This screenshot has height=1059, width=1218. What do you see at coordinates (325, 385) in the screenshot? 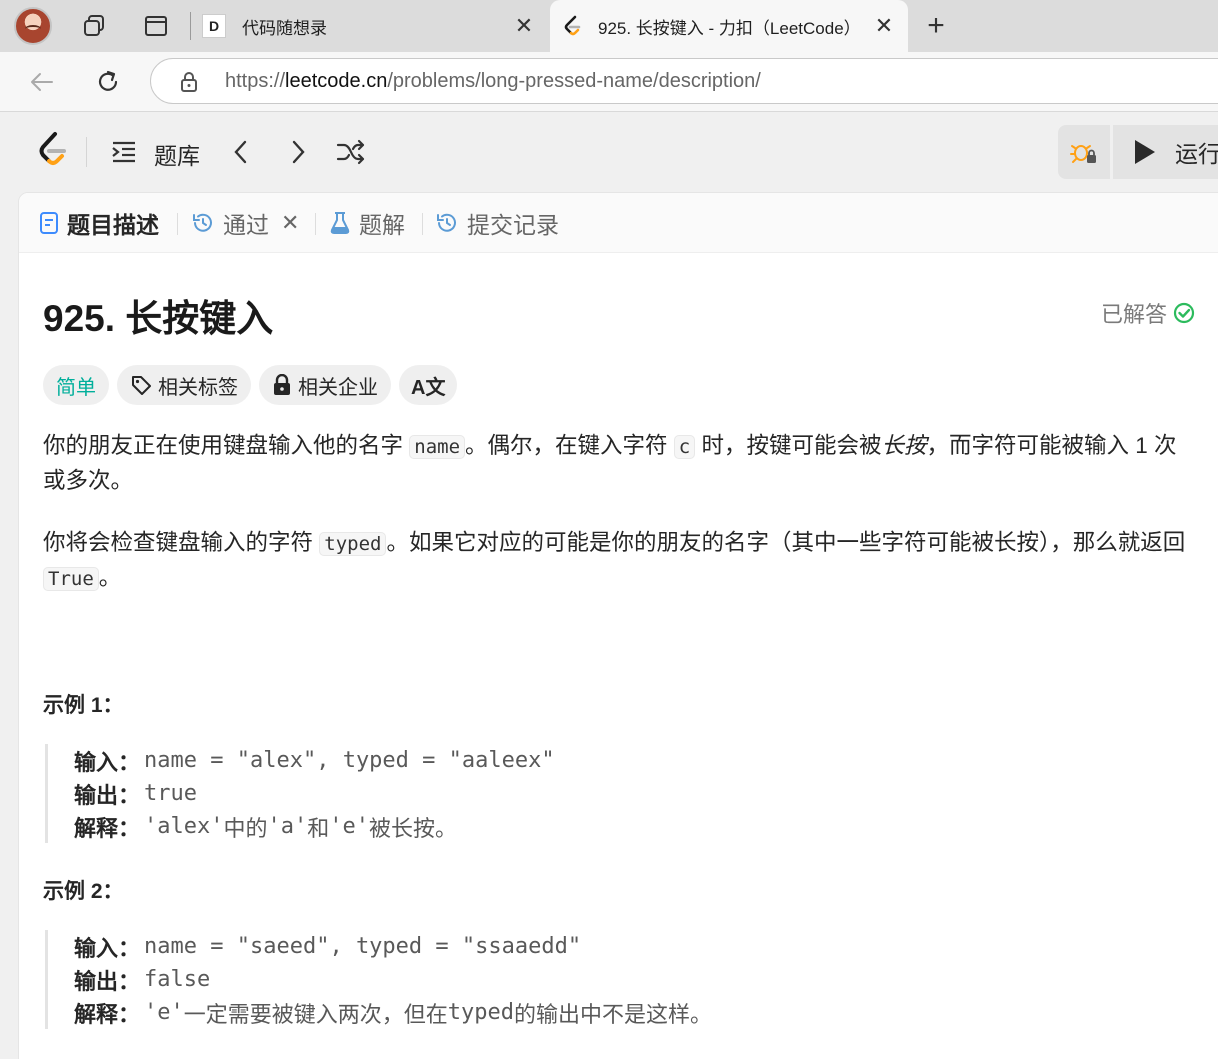
I see `related-companies-button: 相关企业` at bounding box center [325, 385].